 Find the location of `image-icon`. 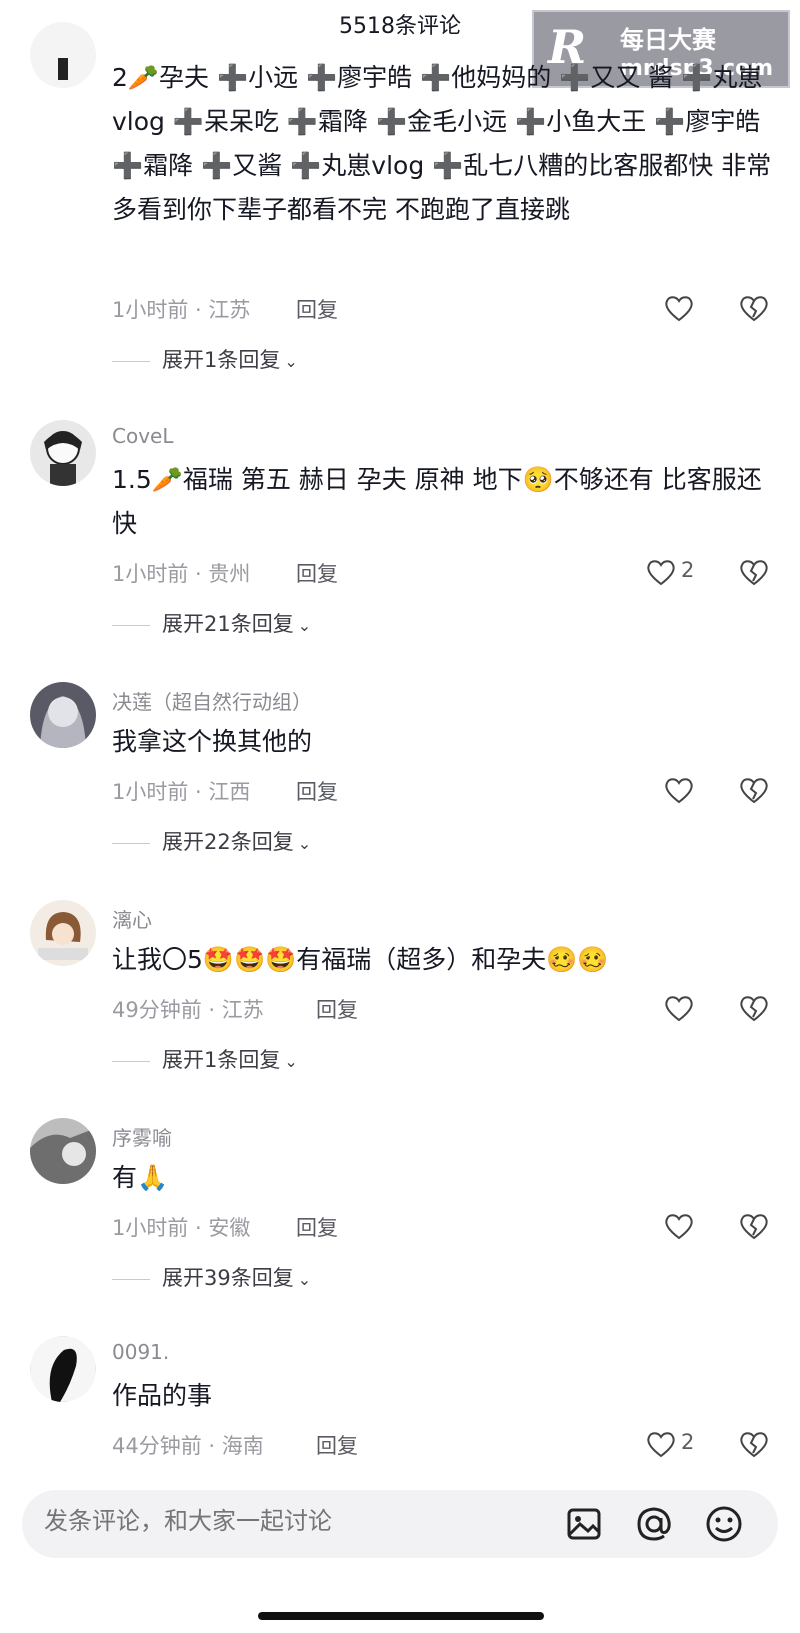

image-icon is located at coordinates (584, 1524).